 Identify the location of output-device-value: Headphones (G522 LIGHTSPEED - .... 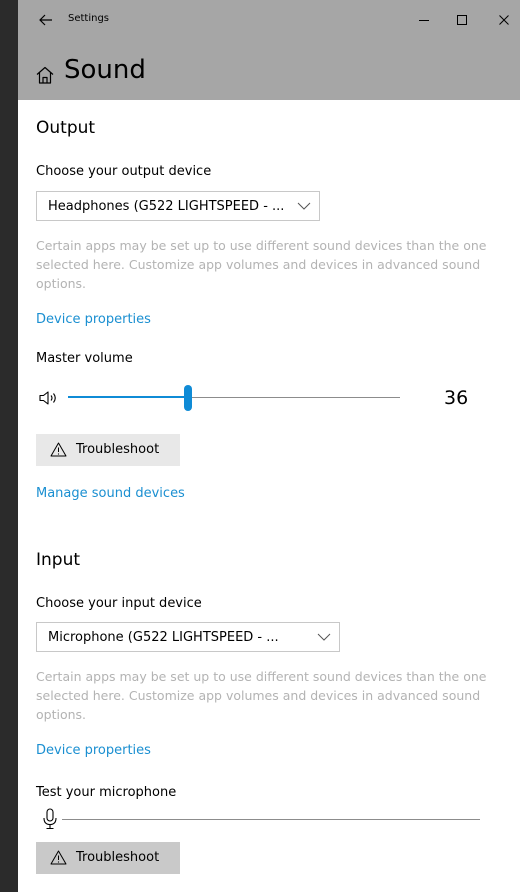
(166, 206).